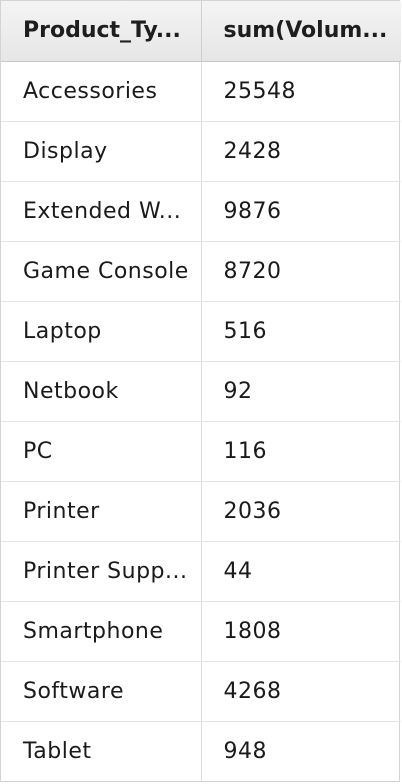 This screenshot has height=784, width=402. What do you see at coordinates (301, 451) in the screenshot?
I see `cell-sum-volume: 116` at bounding box center [301, 451].